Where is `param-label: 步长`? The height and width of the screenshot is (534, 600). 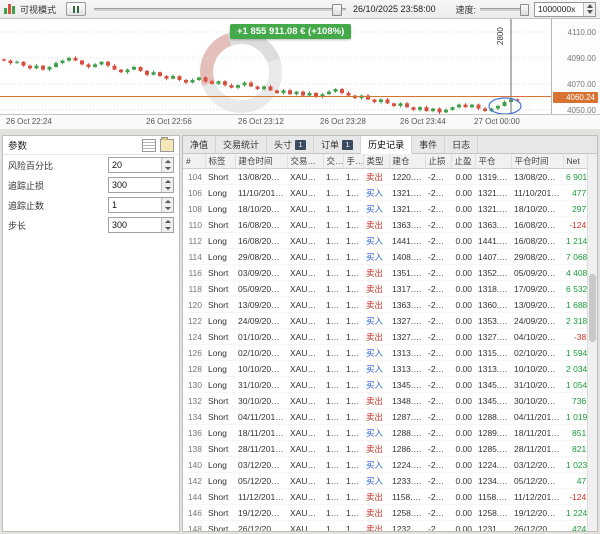 param-label: 步长 is located at coordinates (17, 225).